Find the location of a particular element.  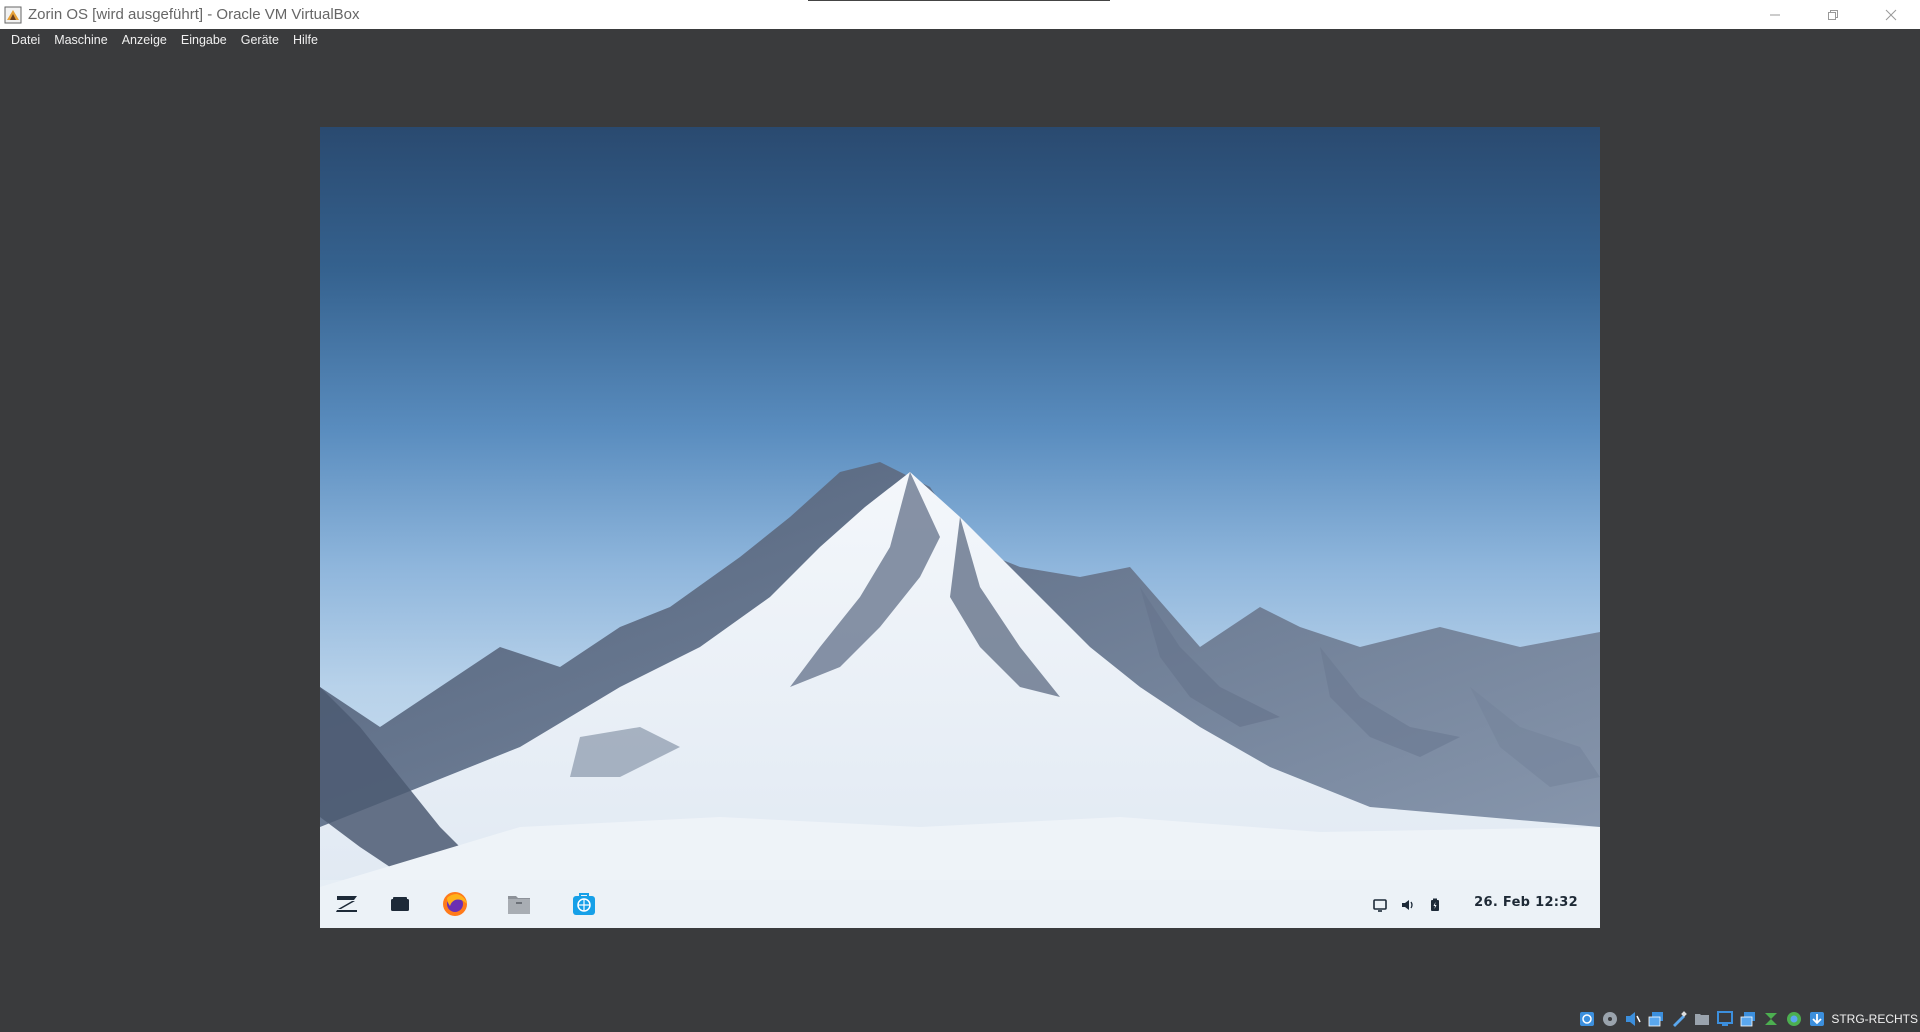

battery-icon is located at coordinates (1435, 904).